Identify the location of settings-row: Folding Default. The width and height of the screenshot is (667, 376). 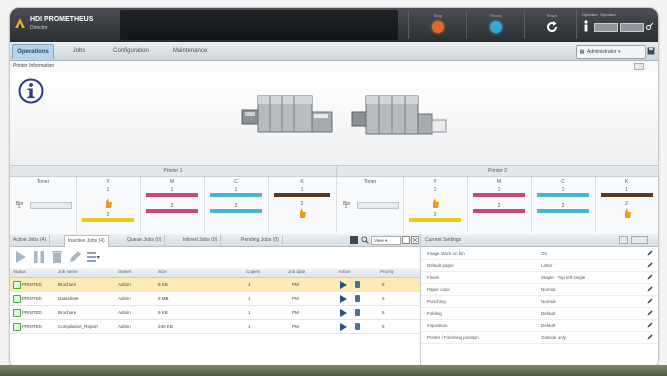
(539, 314).